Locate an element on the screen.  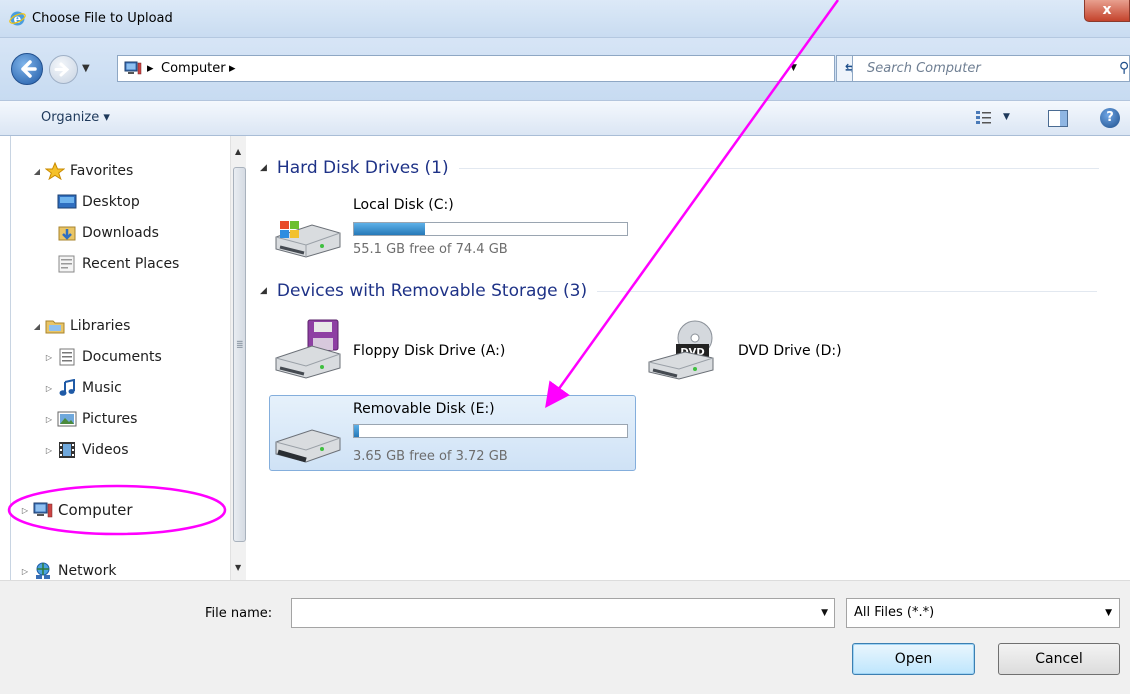
sidebar-item-label: Computer is located at coordinates (95, 510).